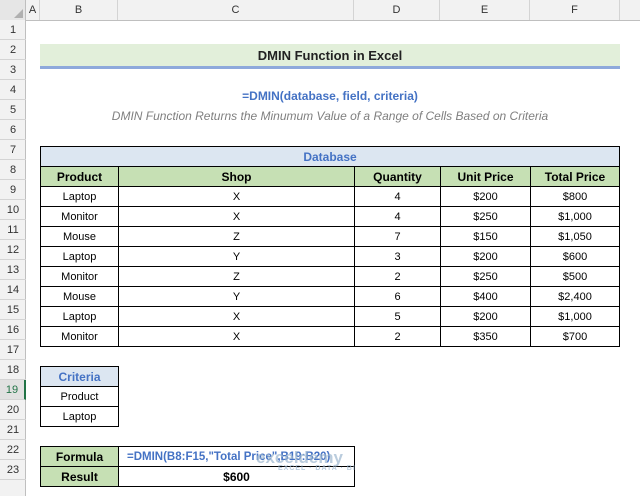  Describe the element at coordinates (485, 296) in the screenshot. I see `table-cell: $400` at that location.